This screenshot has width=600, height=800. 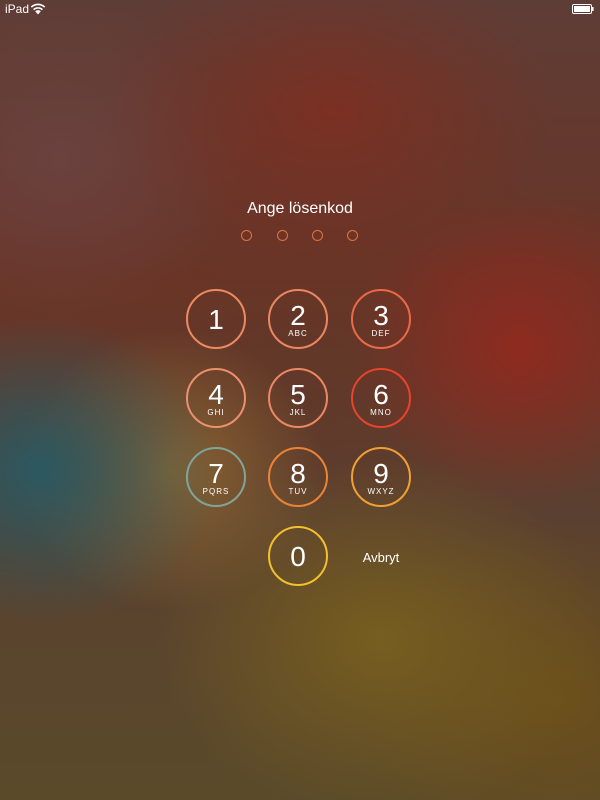 What do you see at coordinates (298, 473) in the screenshot?
I see `key-digit: 8` at bounding box center [298, 473].